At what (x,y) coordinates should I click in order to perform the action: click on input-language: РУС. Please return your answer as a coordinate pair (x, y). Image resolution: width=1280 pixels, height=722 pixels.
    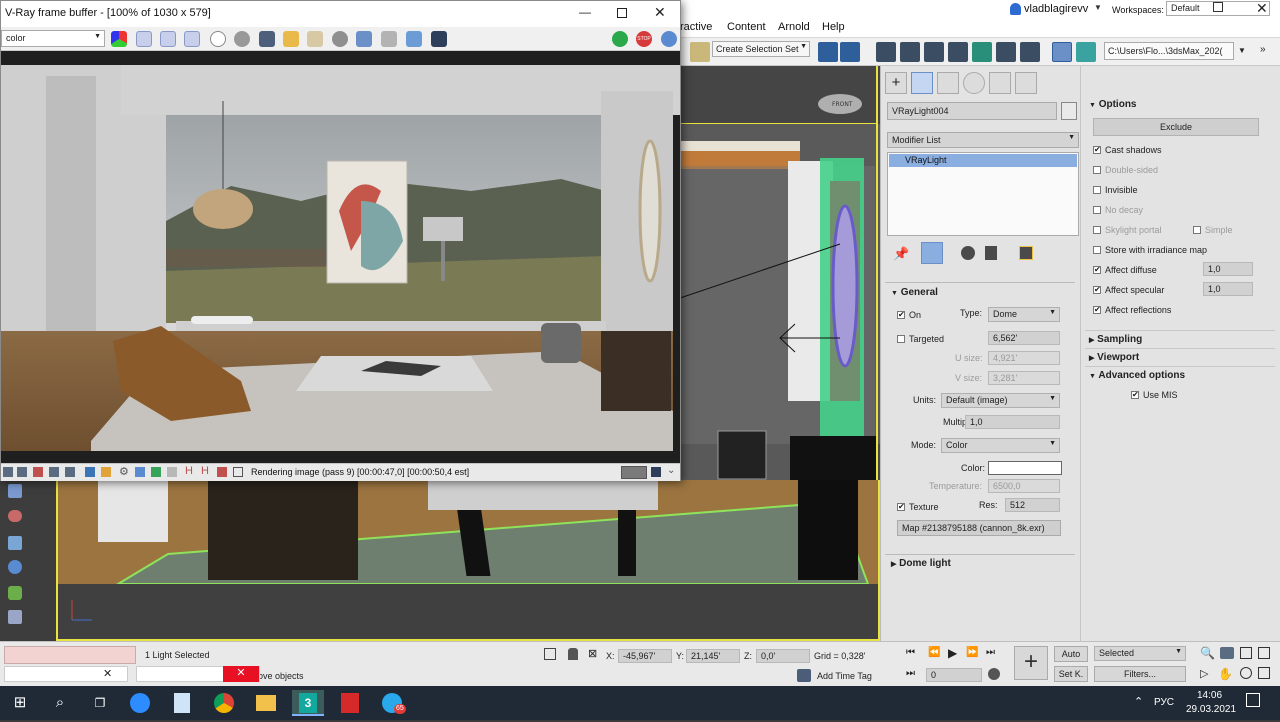
    Looking at the image, I should click on (1164, 702).